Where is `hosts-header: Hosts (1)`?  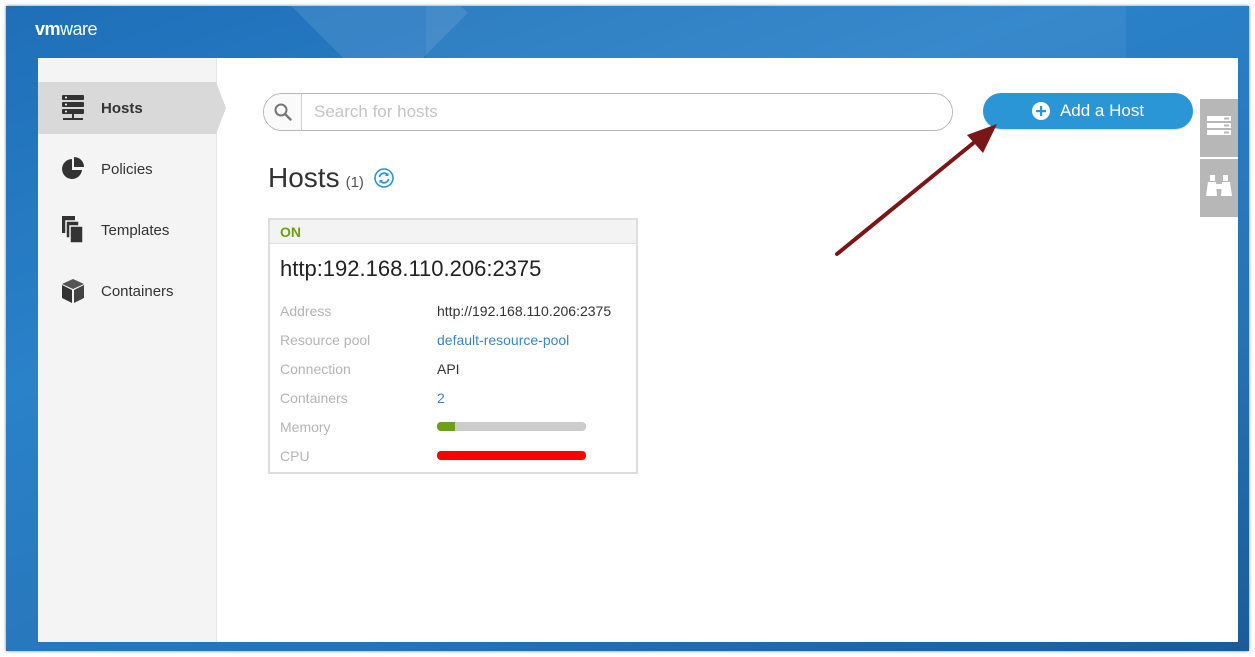
hosts-header: Hosts (1) is located at coordinates (331, 178).